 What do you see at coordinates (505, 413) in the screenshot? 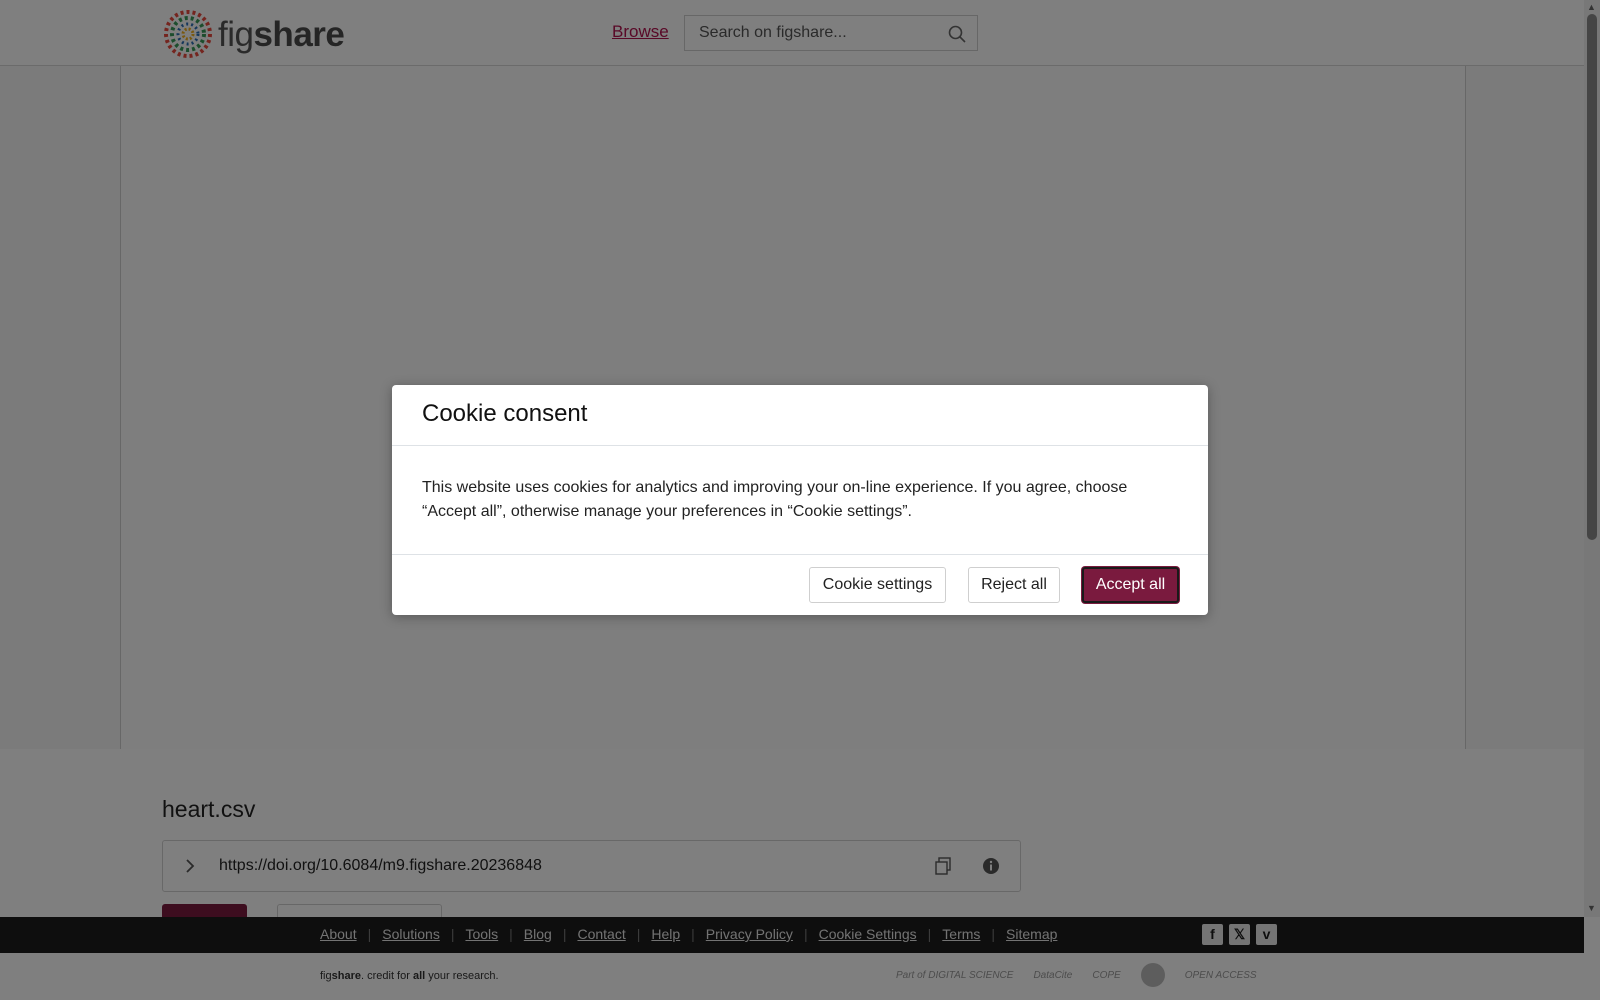
I see `dialog-title: Cookie consent` at bounding box center [505, 413].